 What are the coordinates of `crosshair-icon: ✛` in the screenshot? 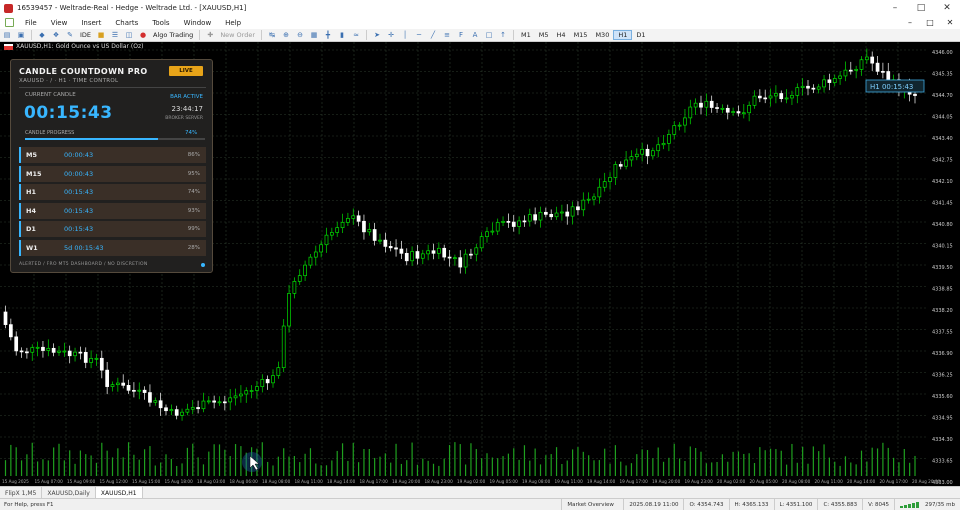 It's located at (391, 35).